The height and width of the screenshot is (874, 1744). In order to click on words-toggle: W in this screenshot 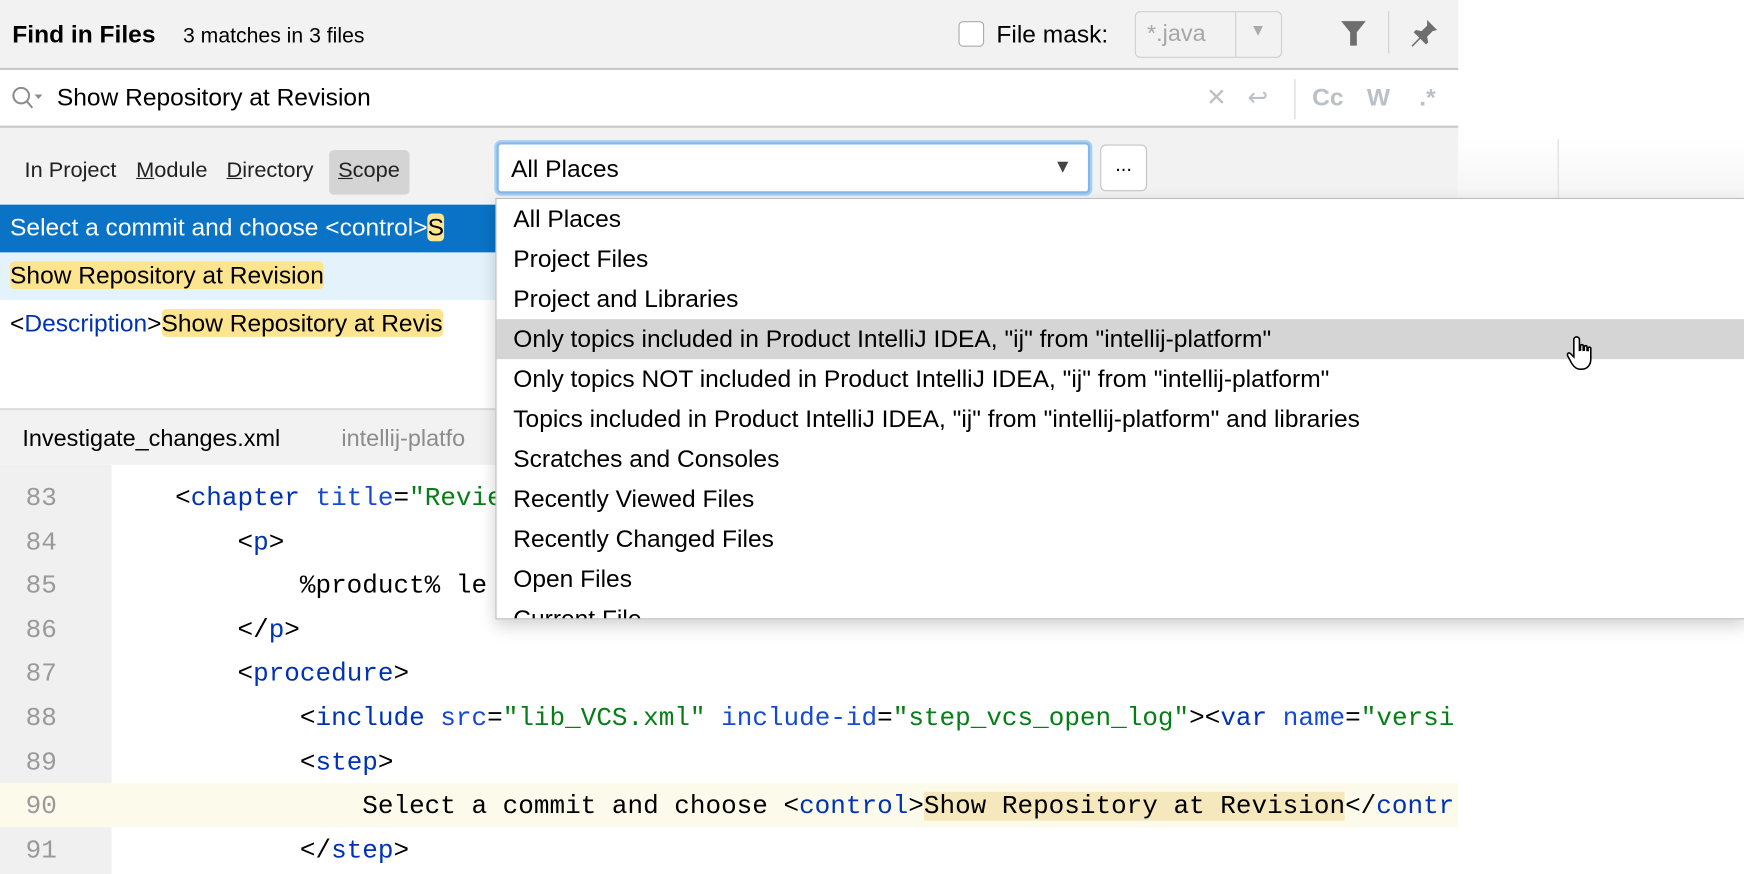, I will do `click(1378, 97)`.